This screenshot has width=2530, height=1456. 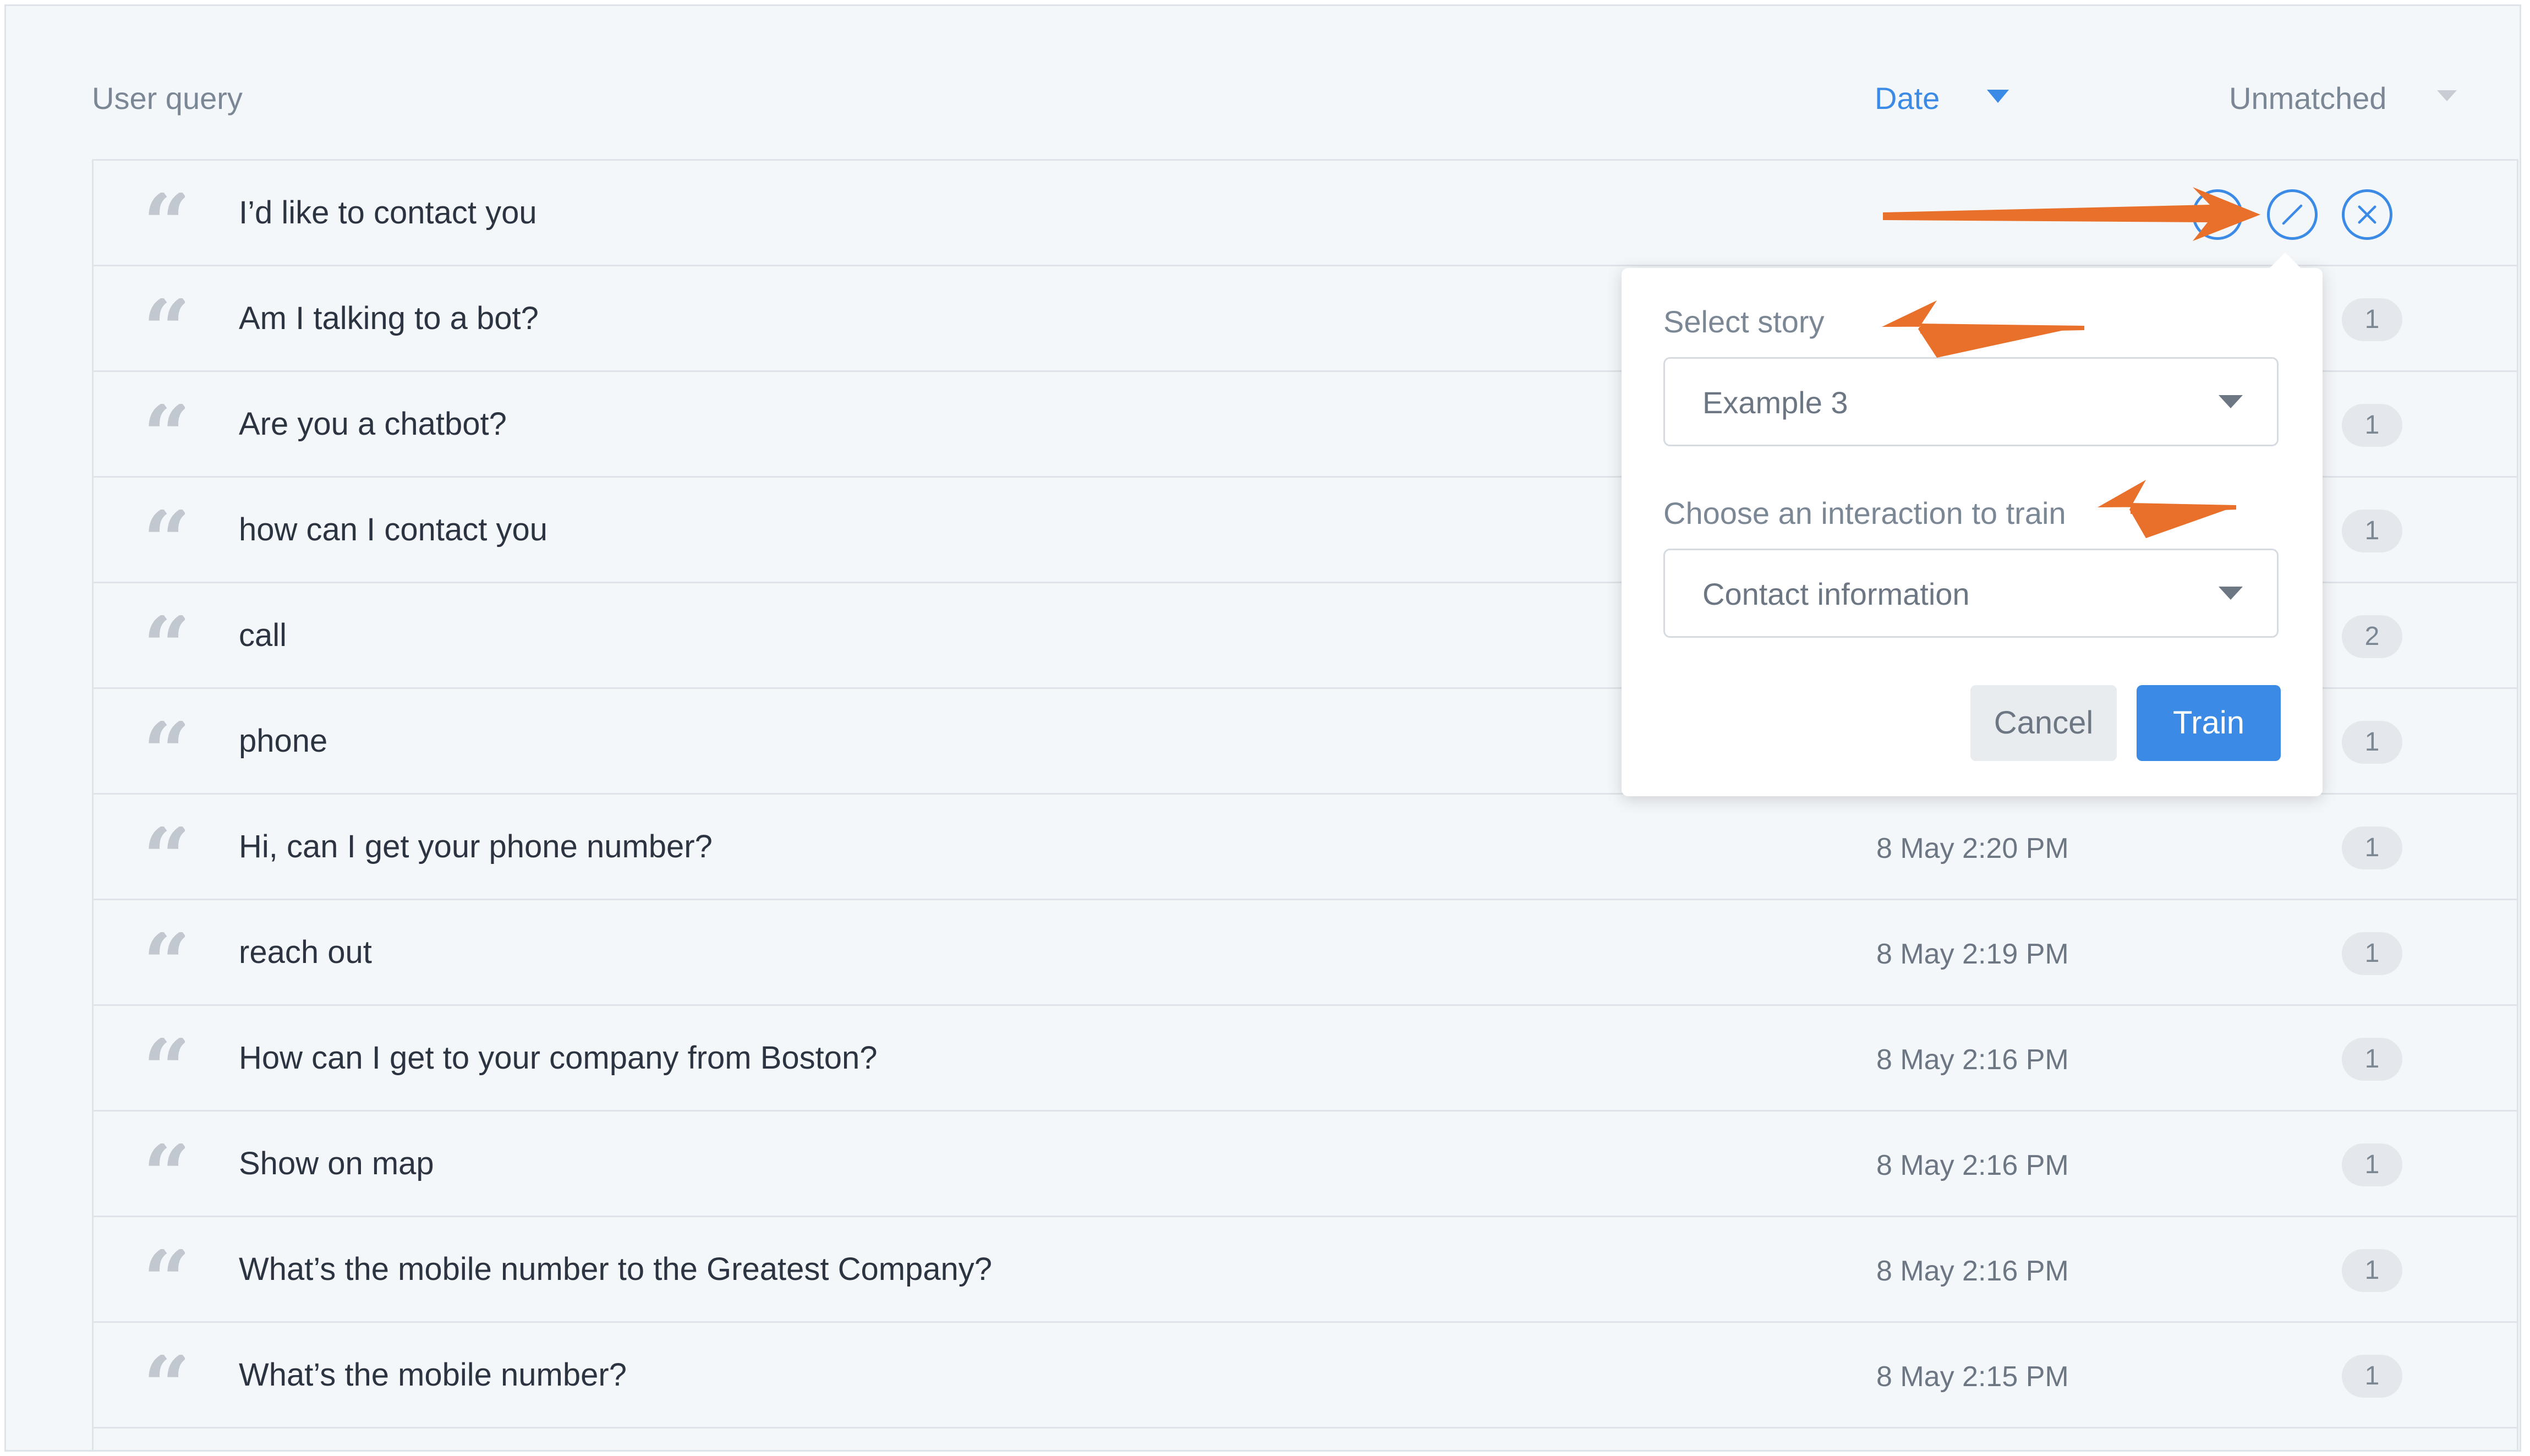 I want to click on slash-circle-icon, so click(x=2292, y=214).